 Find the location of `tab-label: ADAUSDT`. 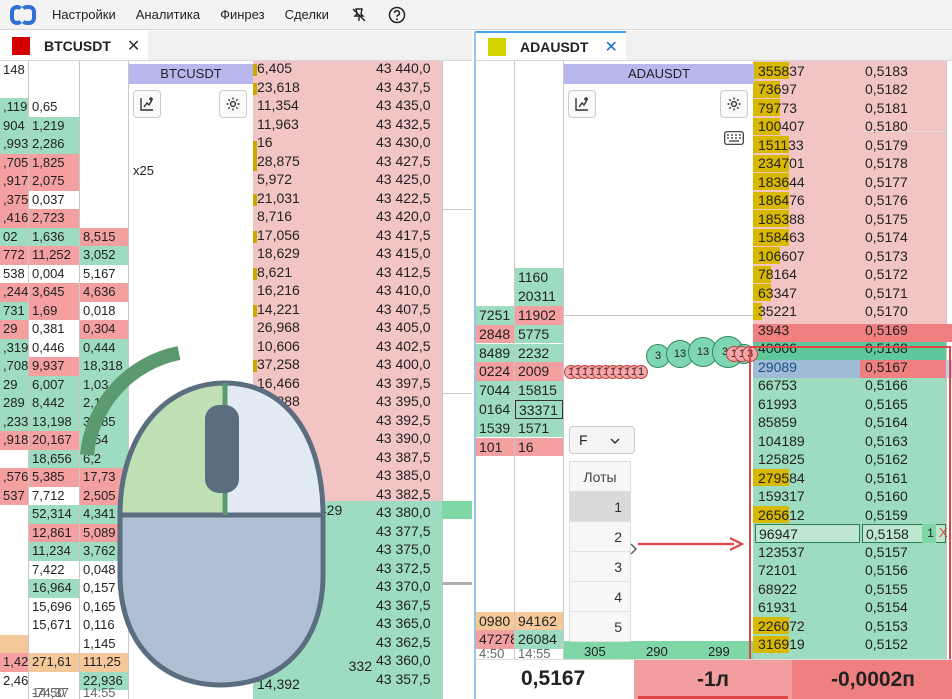

tab-label: ADAUSDT is located at coordinates (554, 46).